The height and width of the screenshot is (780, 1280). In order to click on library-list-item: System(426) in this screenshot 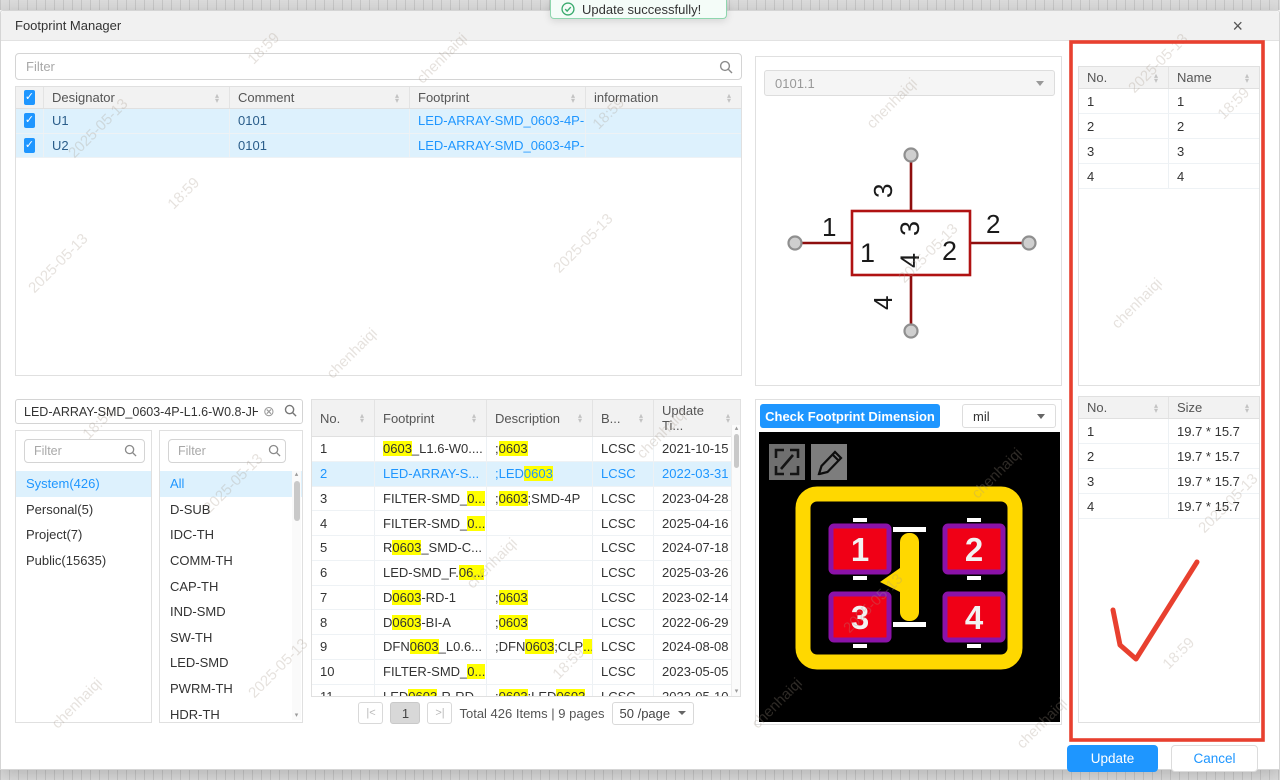, I will do `click(83, 484)`.